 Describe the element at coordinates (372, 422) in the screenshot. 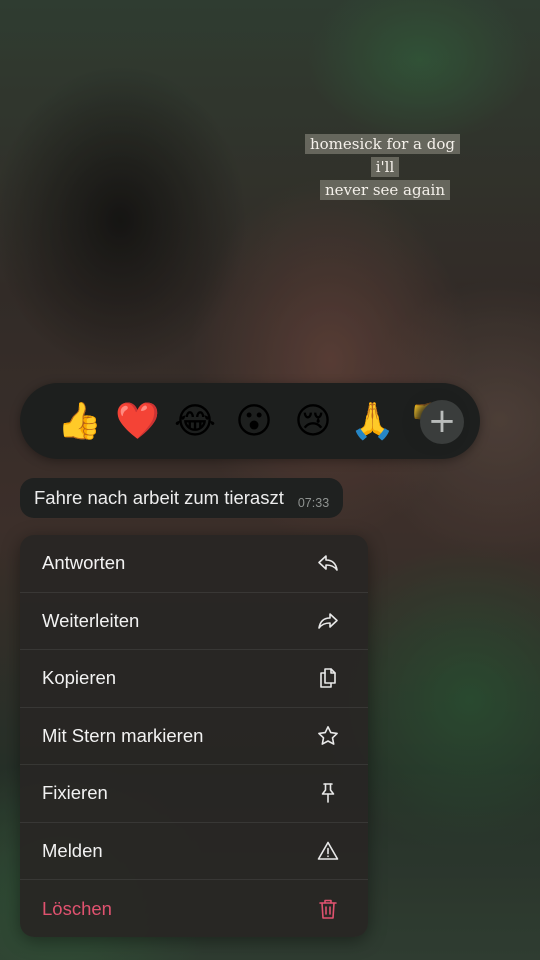

I see `reaction-folded-hands: 🙏` at that location.